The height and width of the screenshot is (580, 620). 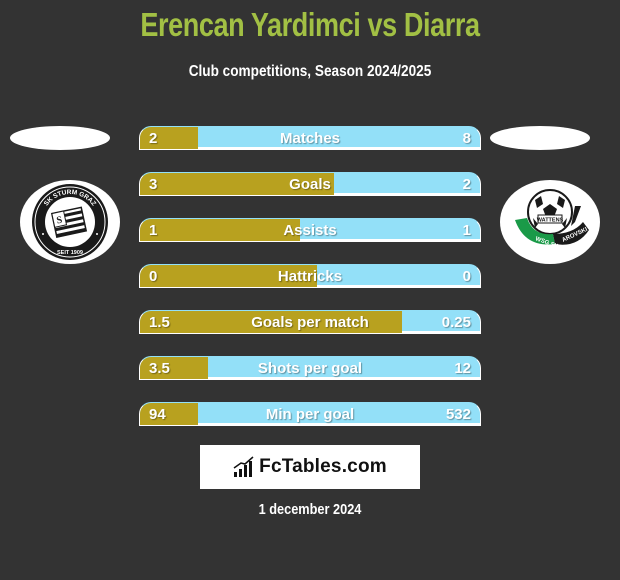 What do you see at coordinates (153, 230) in the screenshot?
I see `left-value: 1` at bounding box center [153, 230].